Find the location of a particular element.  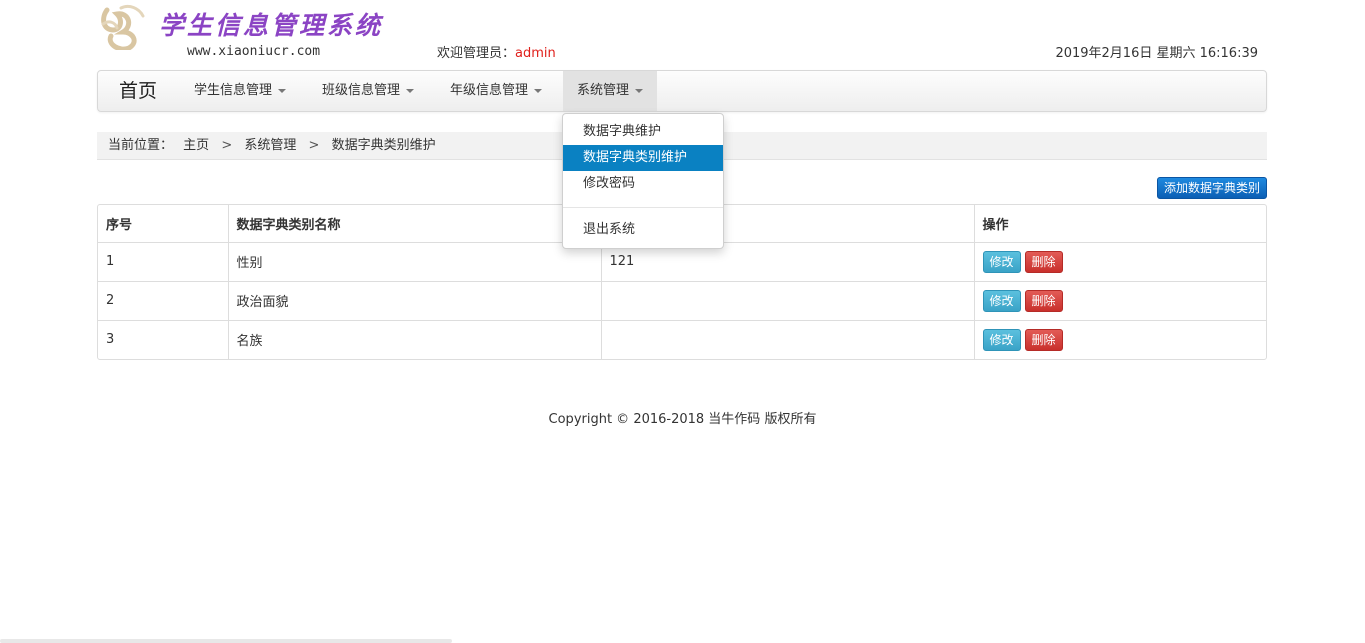

footer-copyright: Copyright © 2016-2018 当牛作码 版权所有 is located at coordinates (682, 419).